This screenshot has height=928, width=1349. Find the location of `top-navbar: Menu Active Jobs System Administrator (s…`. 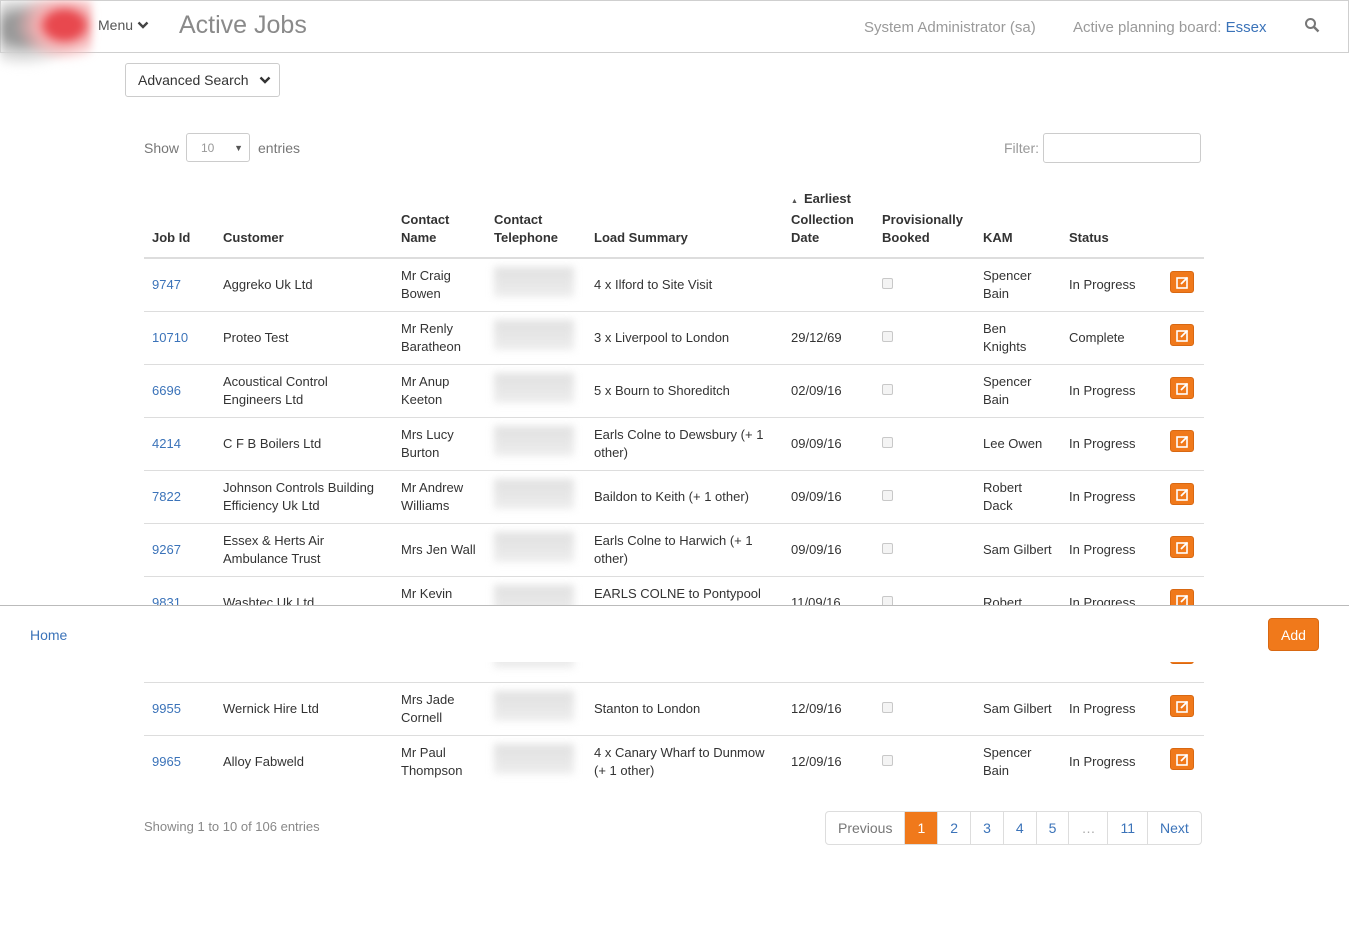

top-navbar: Menu Active Jobs System Administrator (s… is located at coordinates (674, 26).